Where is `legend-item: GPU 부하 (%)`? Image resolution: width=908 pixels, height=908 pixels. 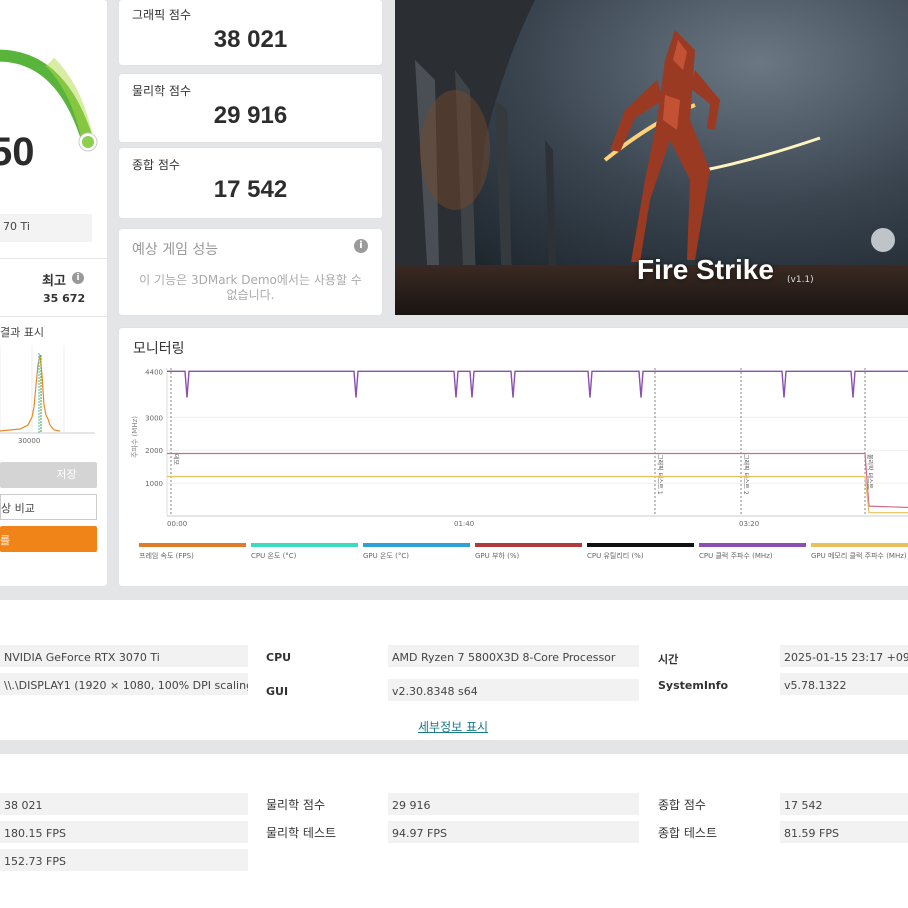 legend-item: GPU 부하 (%) is located at coordinates (528, 553).